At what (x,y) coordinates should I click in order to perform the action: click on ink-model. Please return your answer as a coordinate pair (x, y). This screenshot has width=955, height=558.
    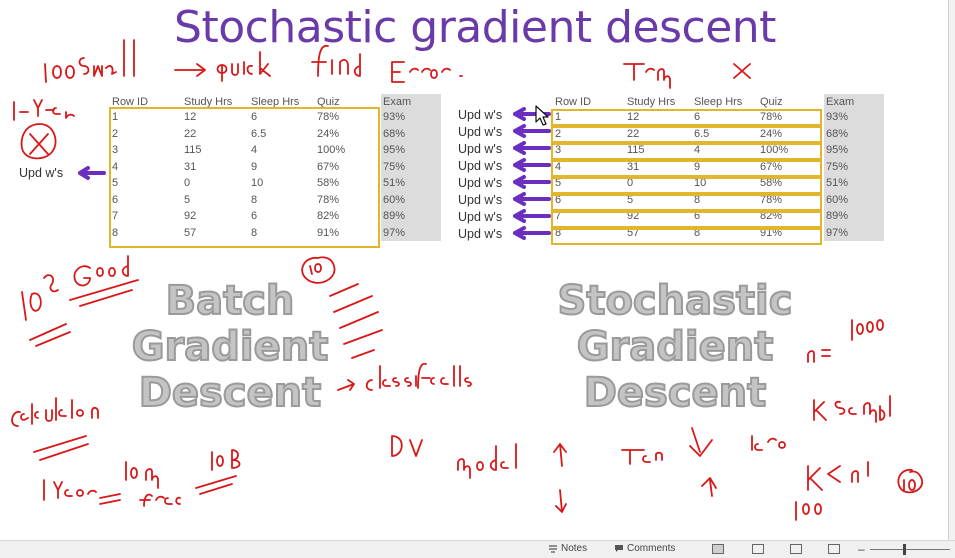
    Looking at the image, I should click on (487, 461).